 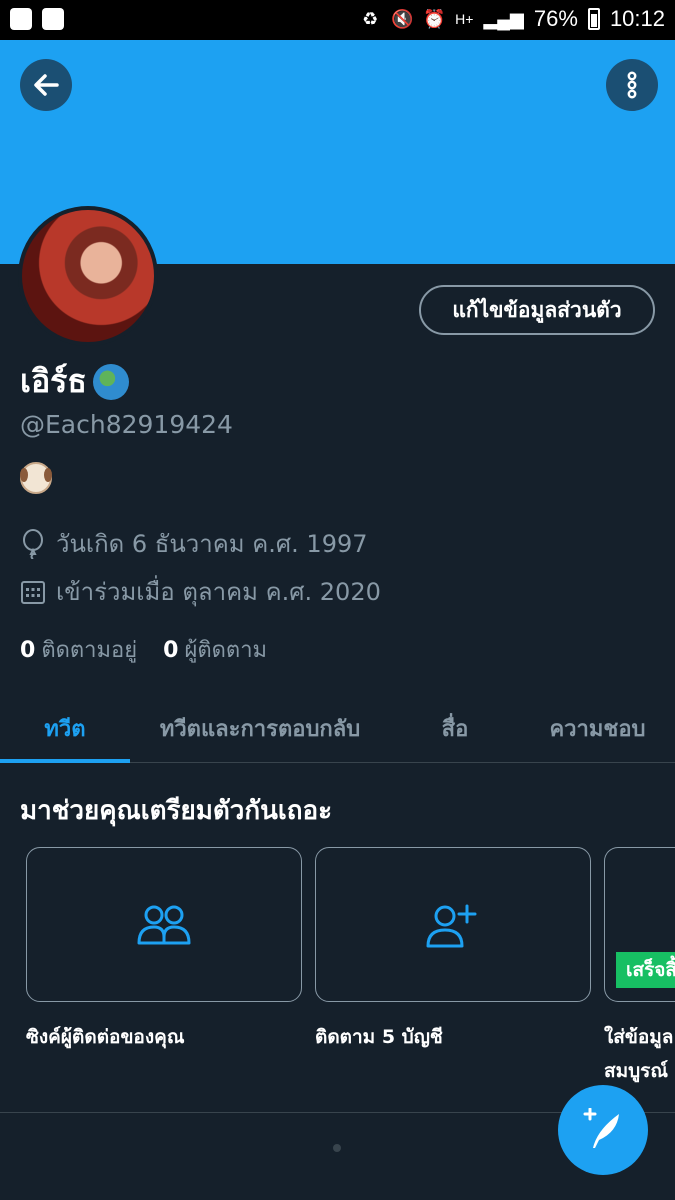 I want to click on sync-contacts-card, so click(x=164, y=924).